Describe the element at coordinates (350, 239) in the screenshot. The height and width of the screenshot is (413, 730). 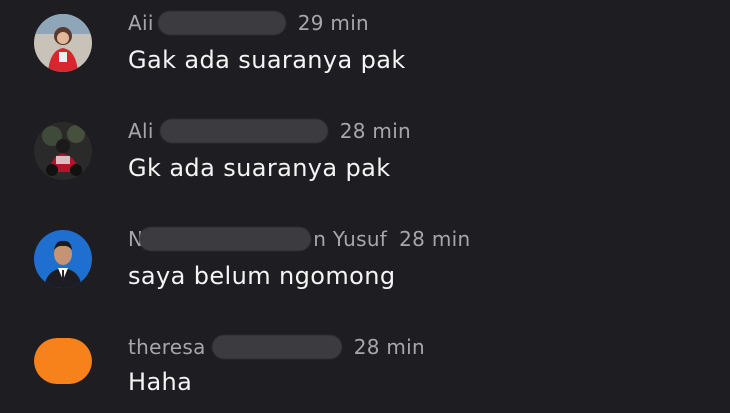
I see `author-name-suffix: n Yusuf` at that location.